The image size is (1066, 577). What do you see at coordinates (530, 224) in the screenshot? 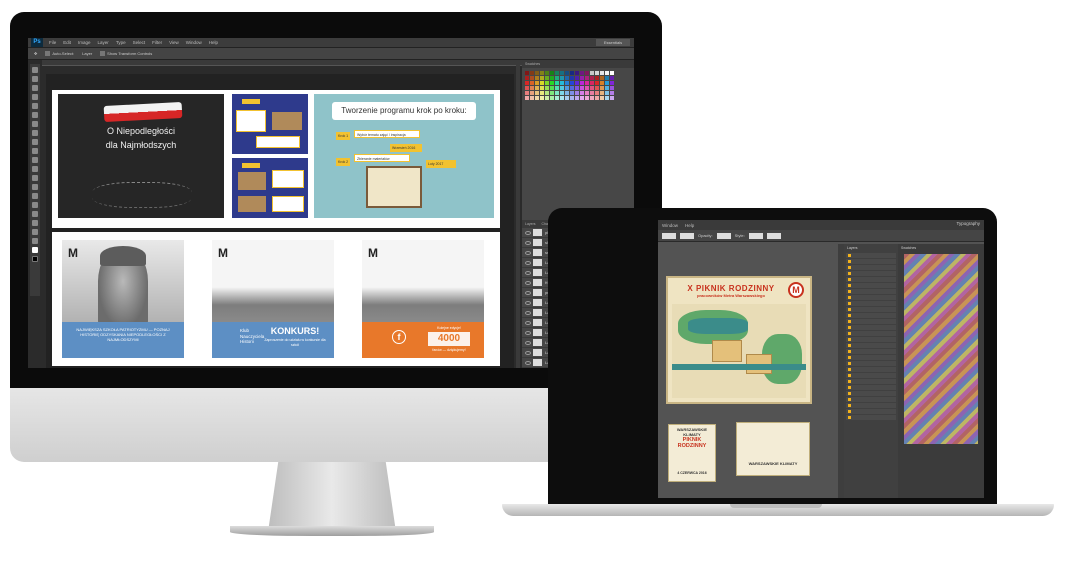
I see `tab-layers: Layers` at bounding box center [530, 224].